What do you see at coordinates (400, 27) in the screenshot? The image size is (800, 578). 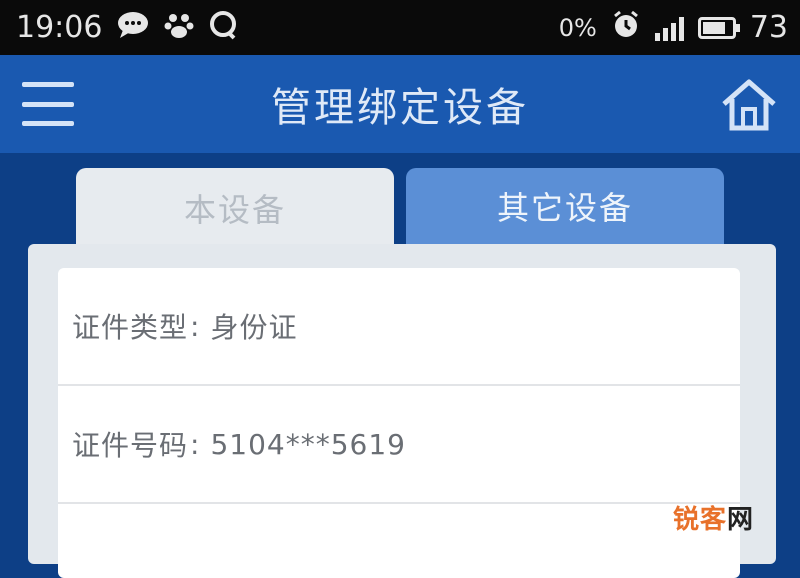 I see `status-bar: 19:06 0% 73` at bounding box center [400, 27].